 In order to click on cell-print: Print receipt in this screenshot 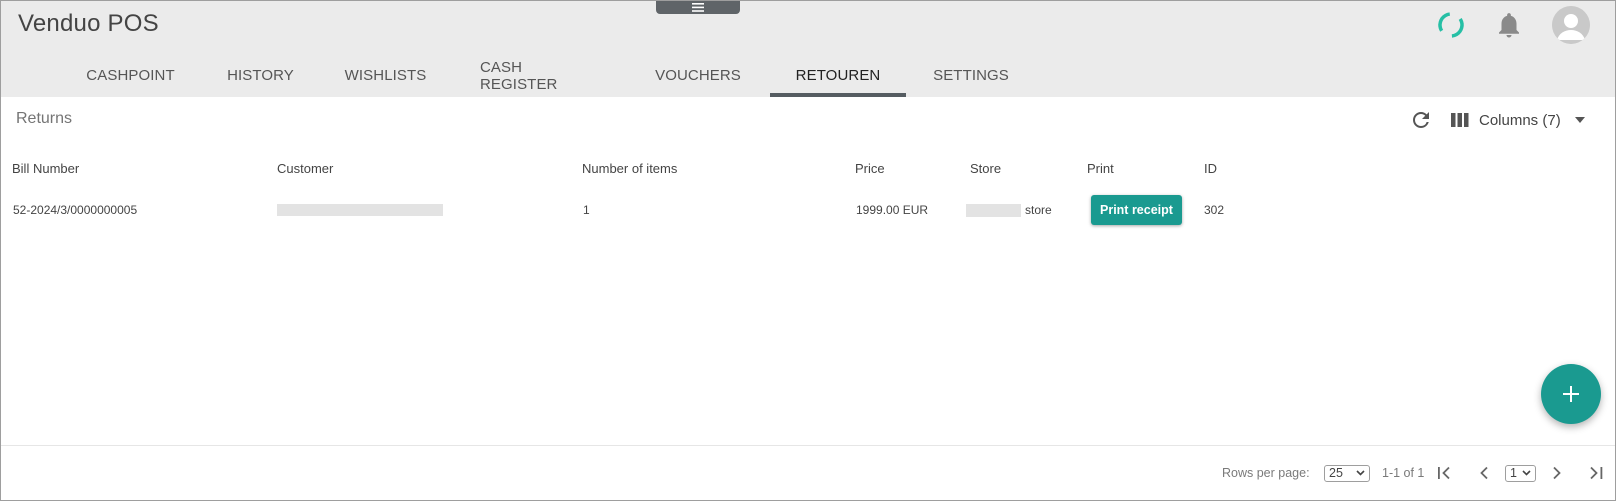, I will do `click(1136, 210)`.